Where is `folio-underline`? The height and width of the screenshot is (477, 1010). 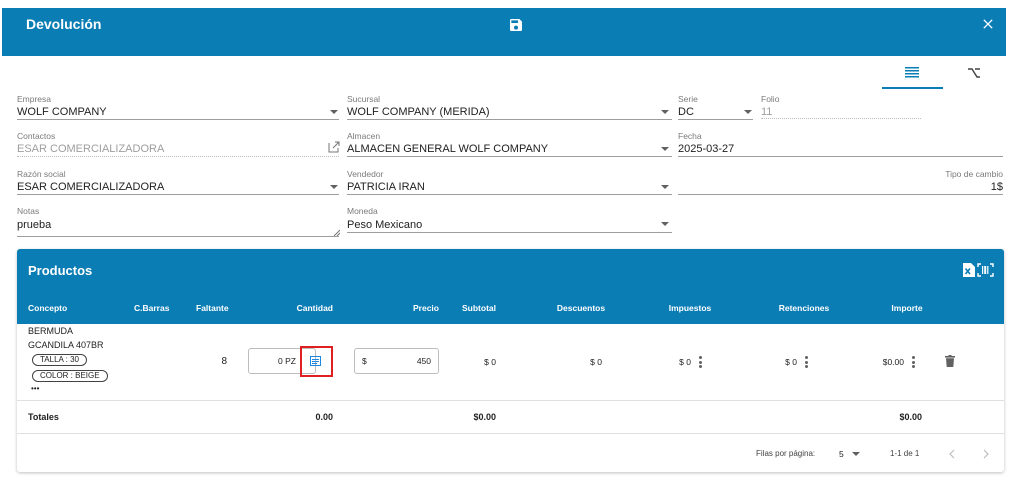
folio-underline is located at coordinates (841, 118).